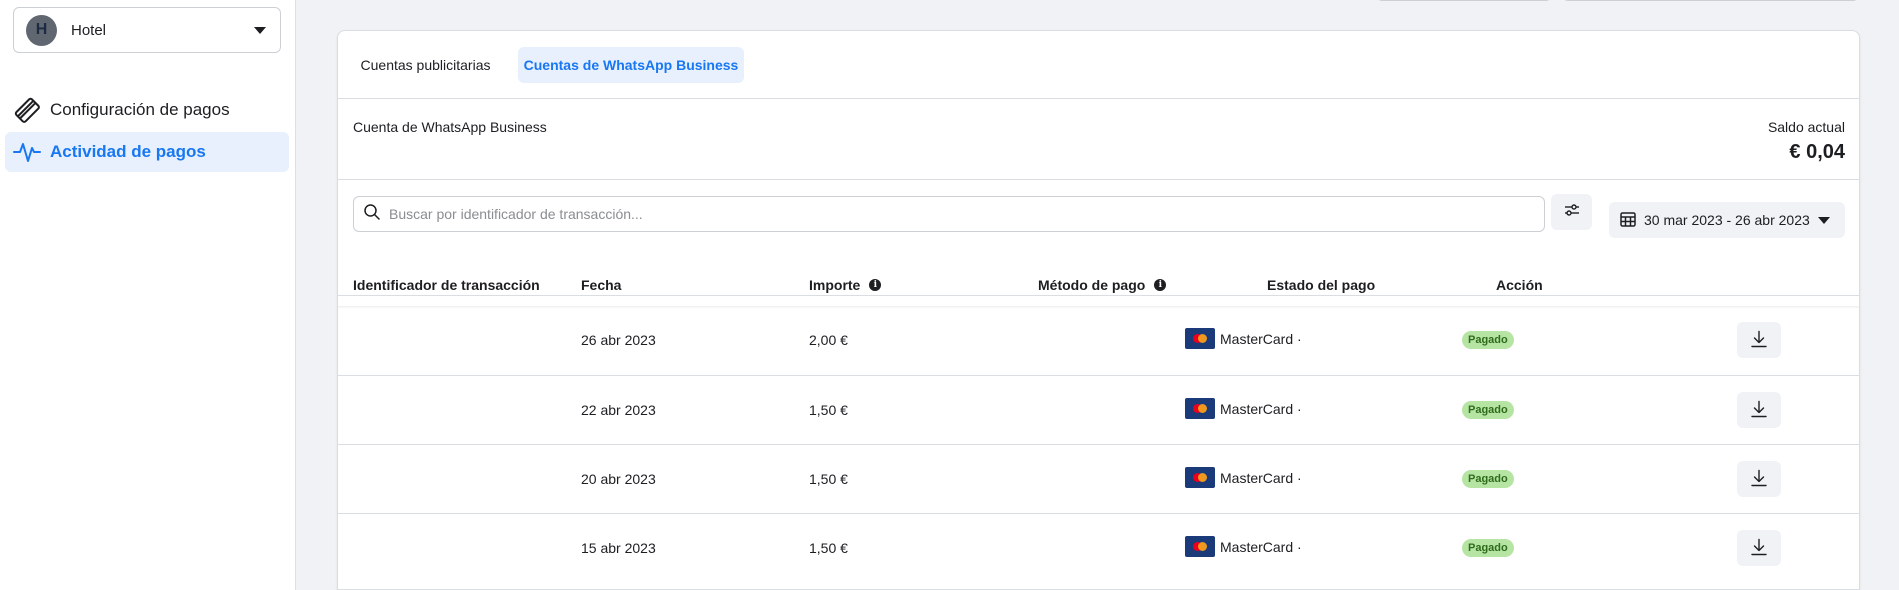  What do you see at coordinates (372, 214) in the screenshot?
I see `search-icon` at bounding box center [372, 214].